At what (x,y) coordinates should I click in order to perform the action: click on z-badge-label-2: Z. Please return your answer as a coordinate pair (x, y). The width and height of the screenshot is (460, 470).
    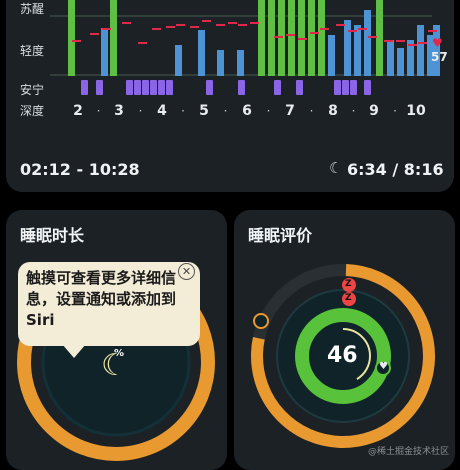
    Looking at the image, I should click on (348, 298).